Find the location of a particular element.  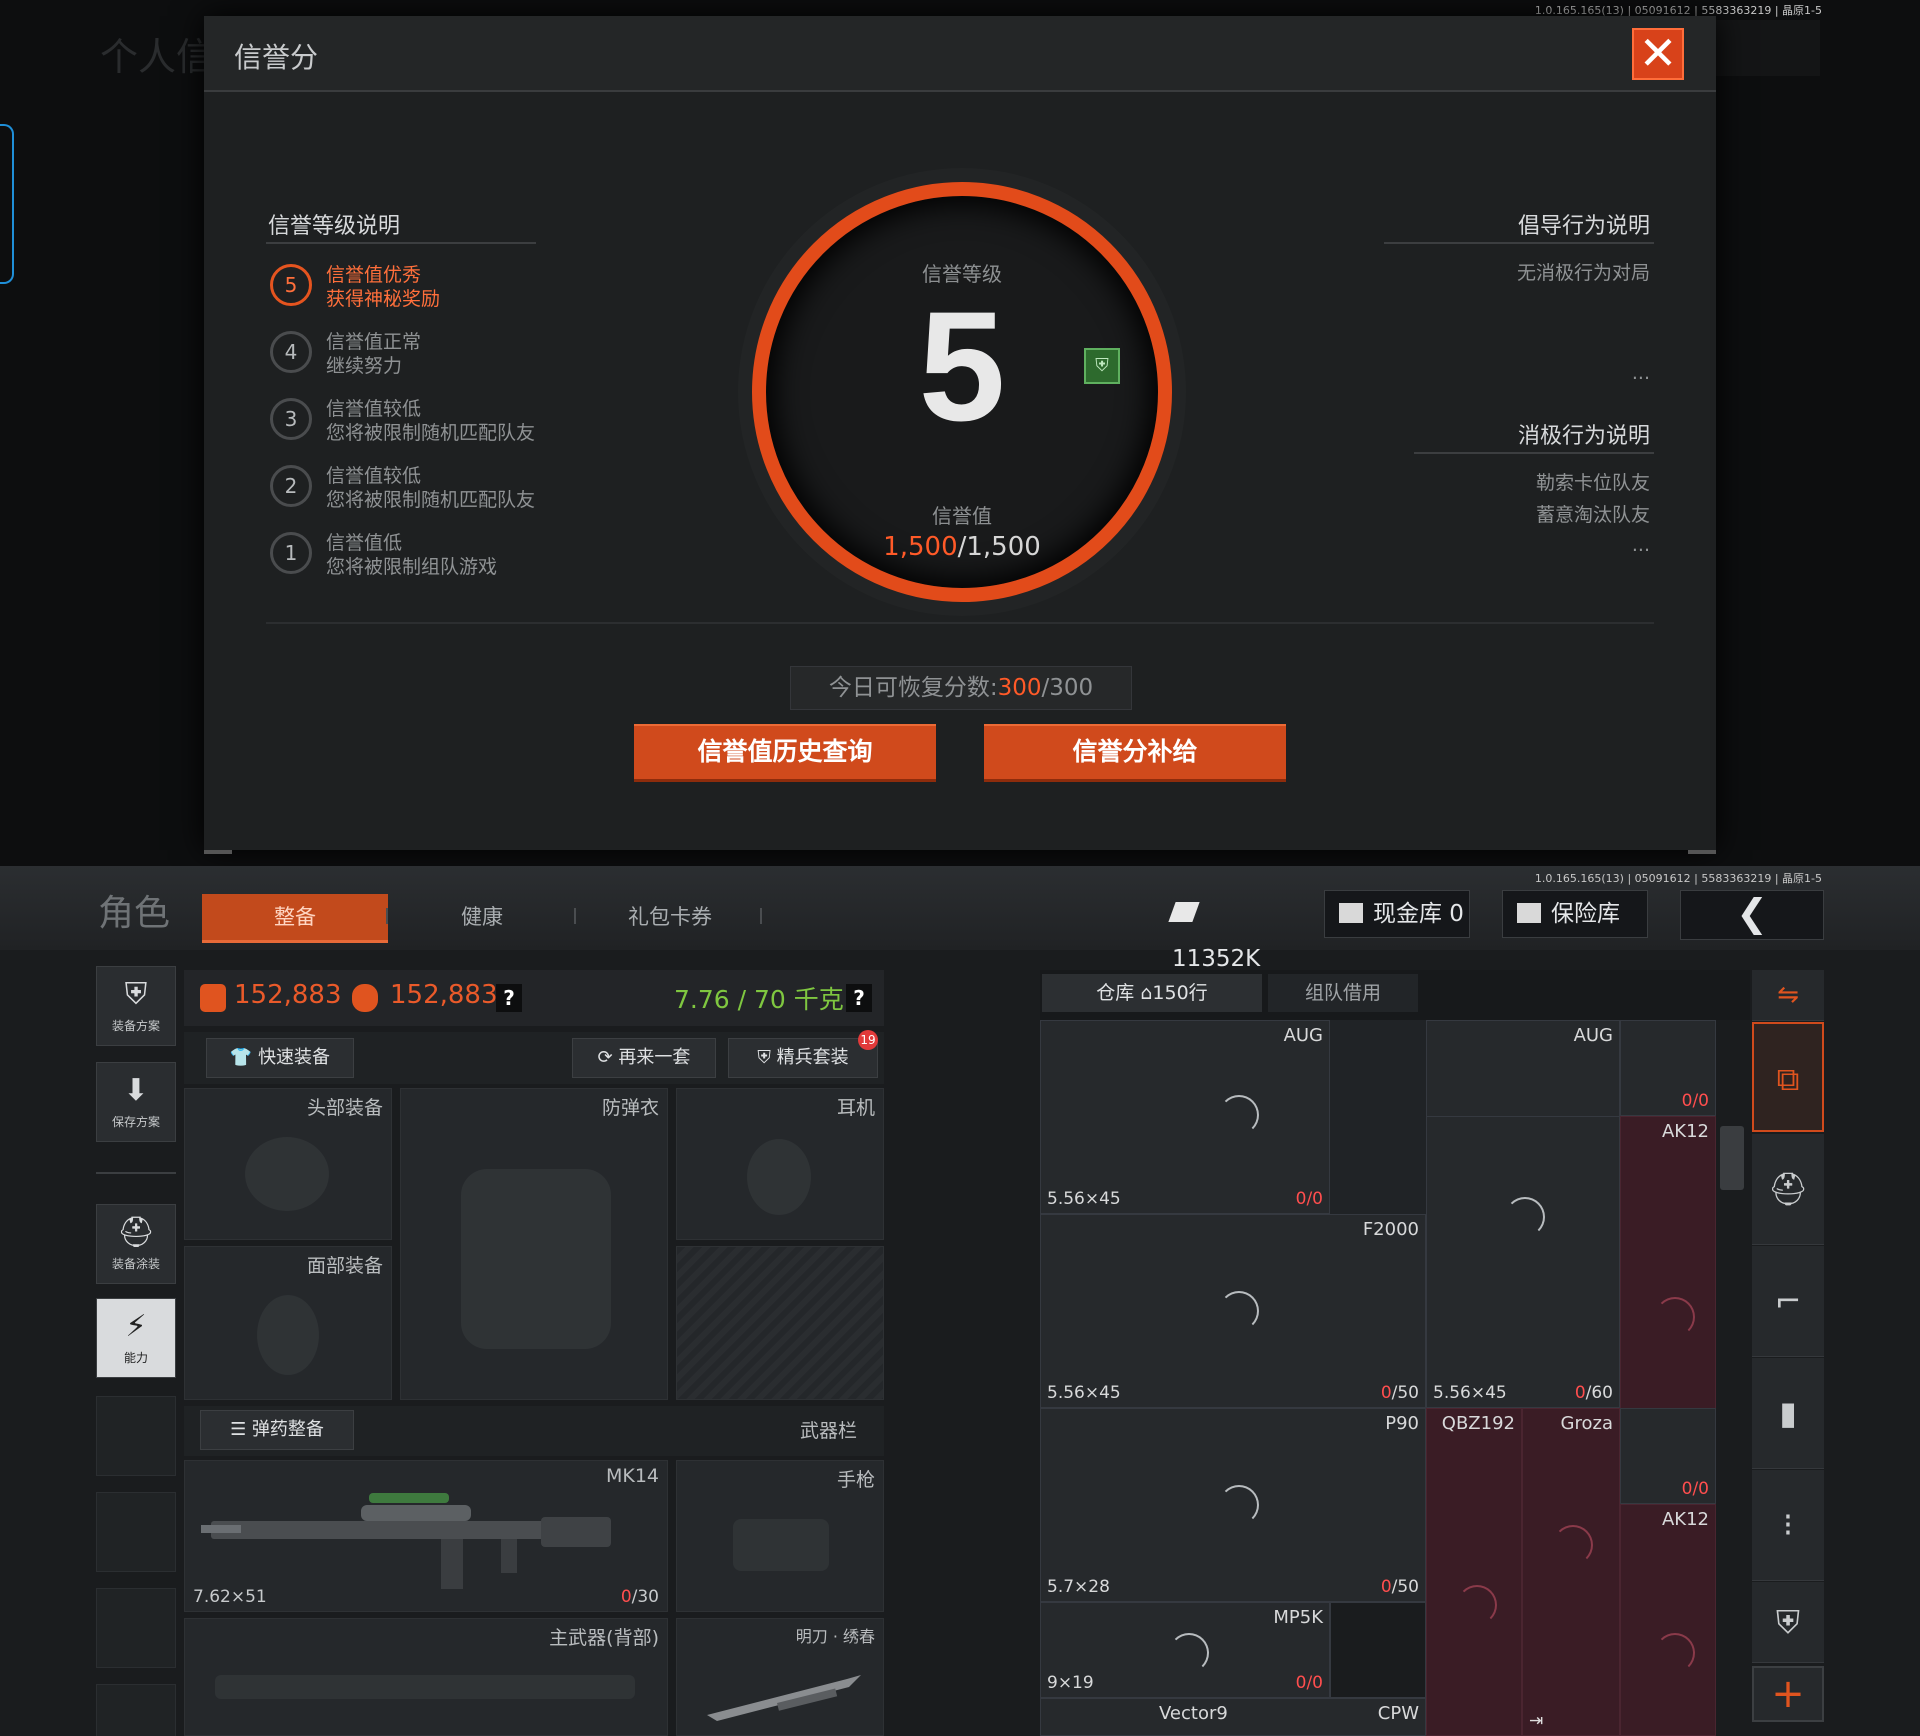

category-magazine-icon: ▮ is located at coordinates (1788, 1413).